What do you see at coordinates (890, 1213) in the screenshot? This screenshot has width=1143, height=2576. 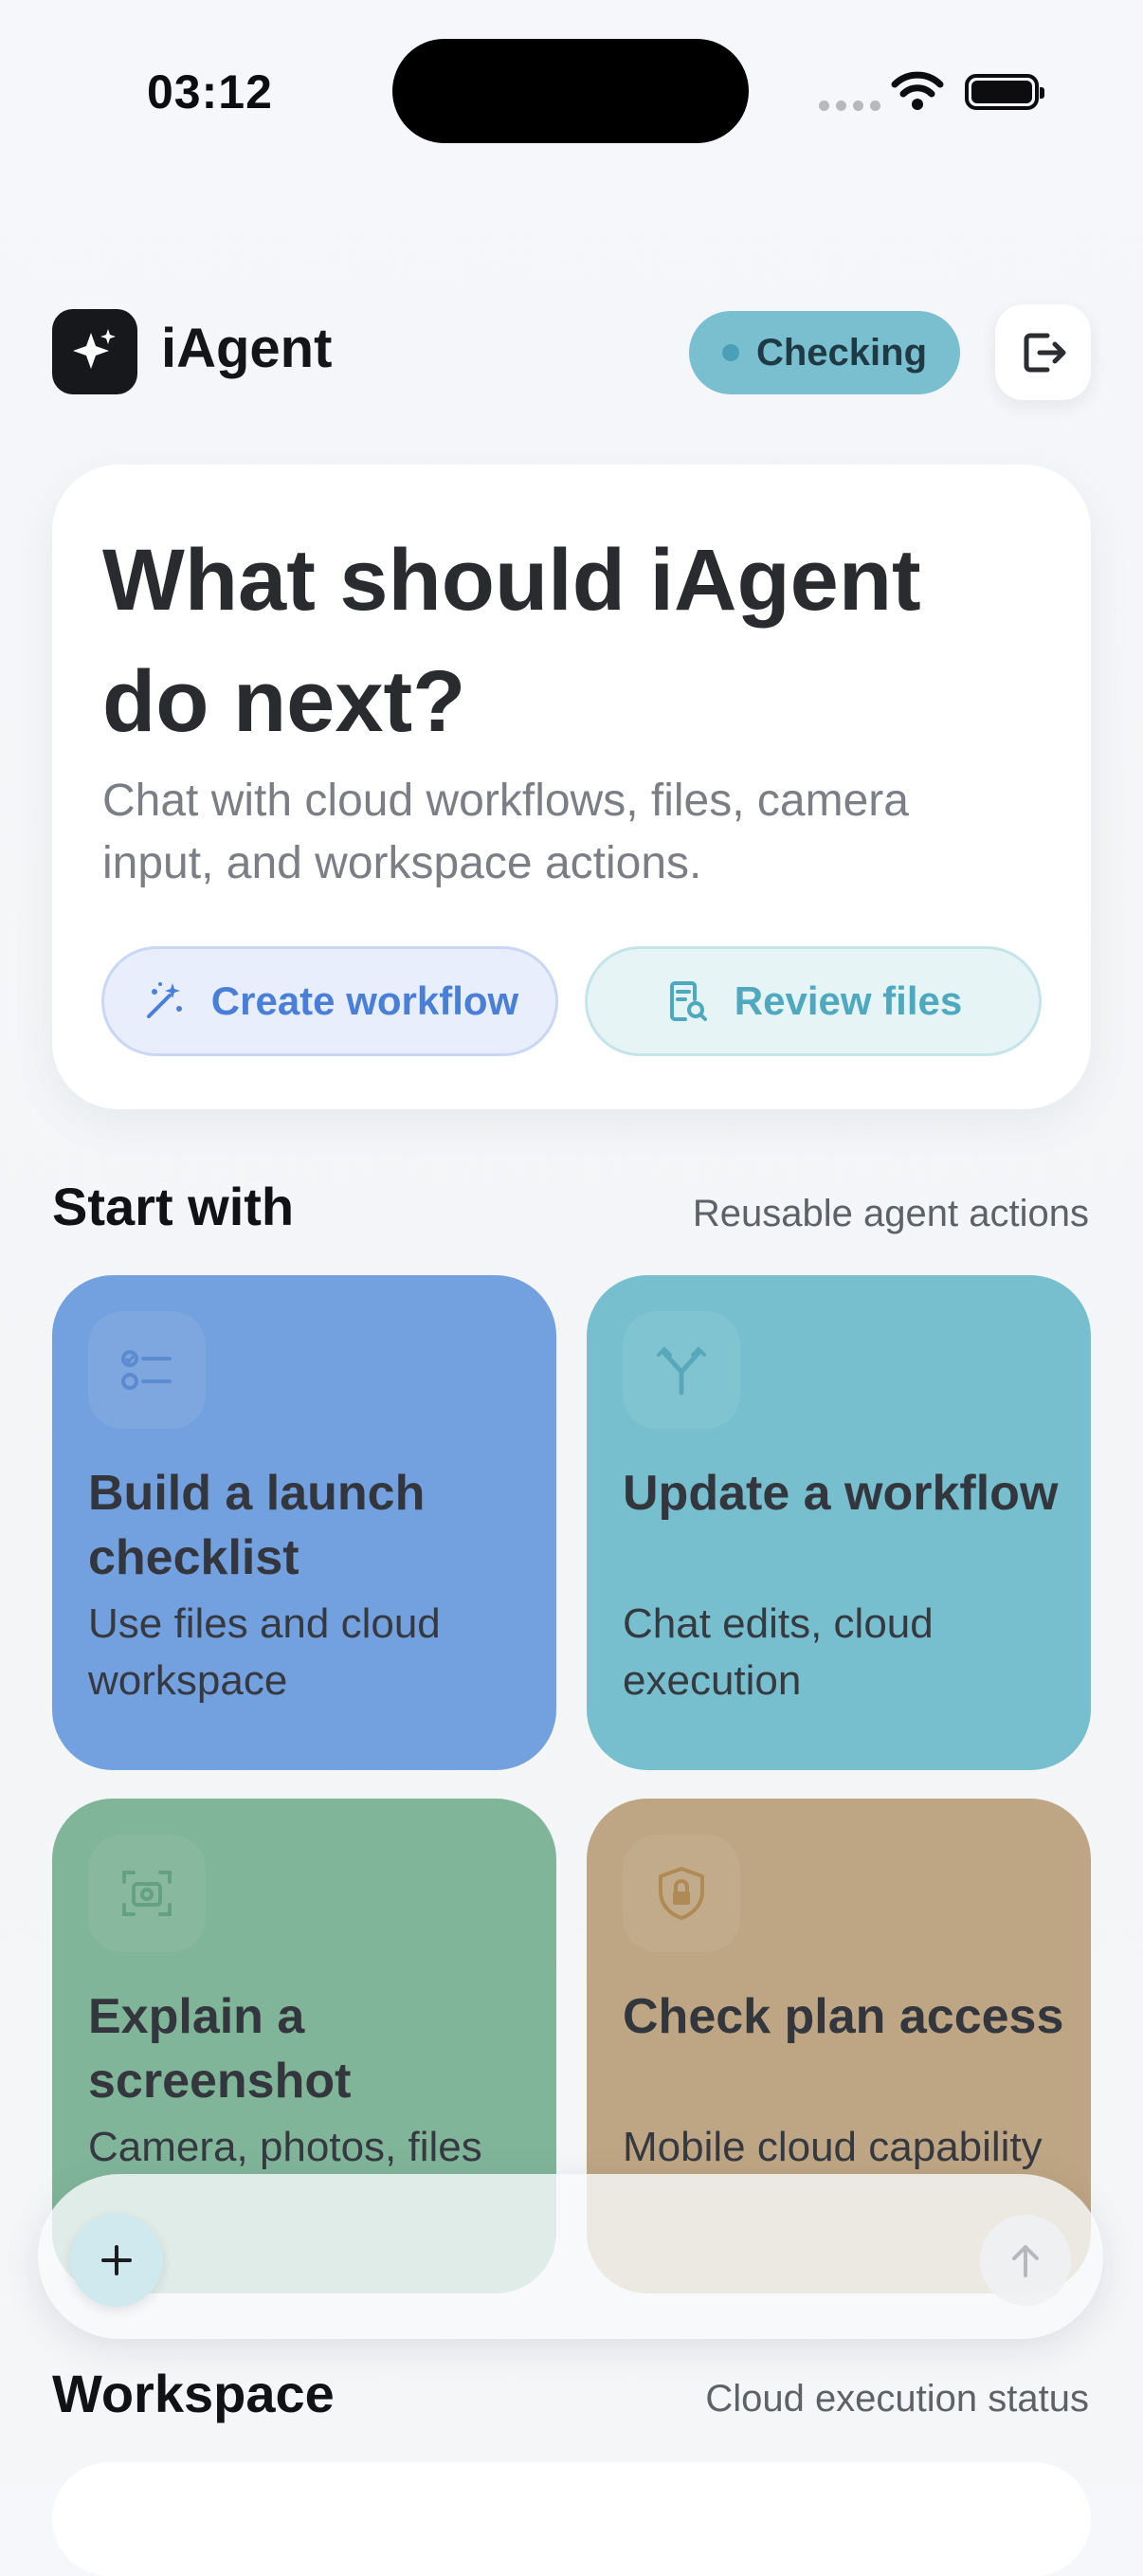 I see `start-with-caption: Reusable agent actions` at bounding box center [890, 1213].